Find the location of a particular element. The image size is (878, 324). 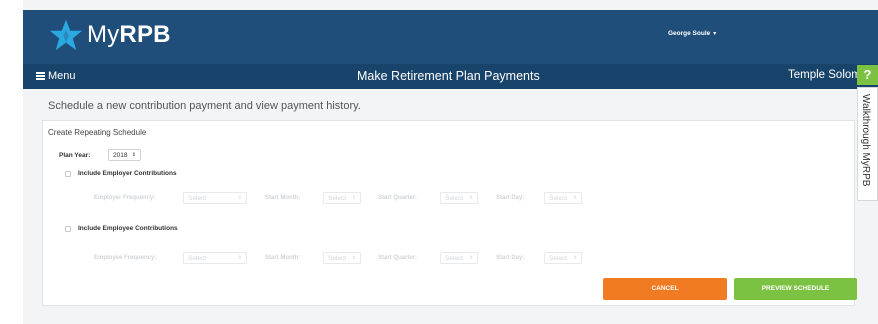

employee-contributions-checkbox is located at coordinates (68, 229).